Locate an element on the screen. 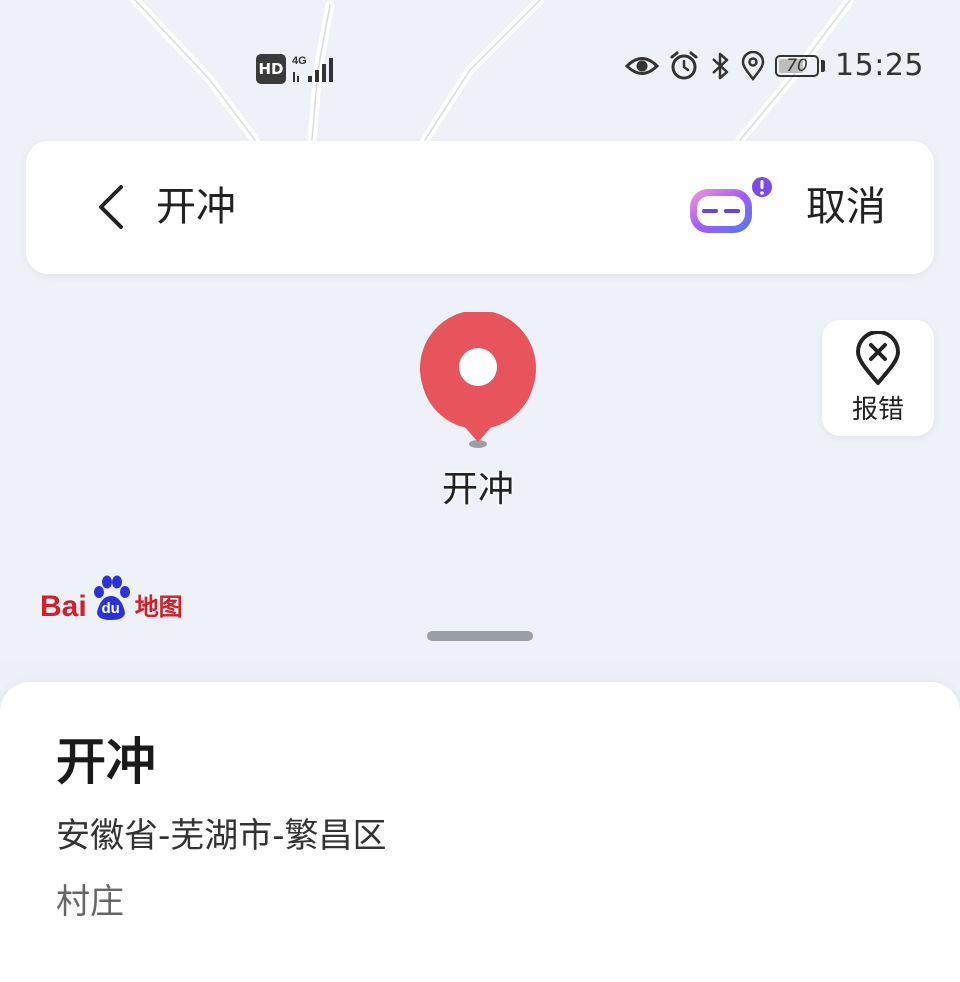  hd-badge: HD is located at coordinates (271, 69).